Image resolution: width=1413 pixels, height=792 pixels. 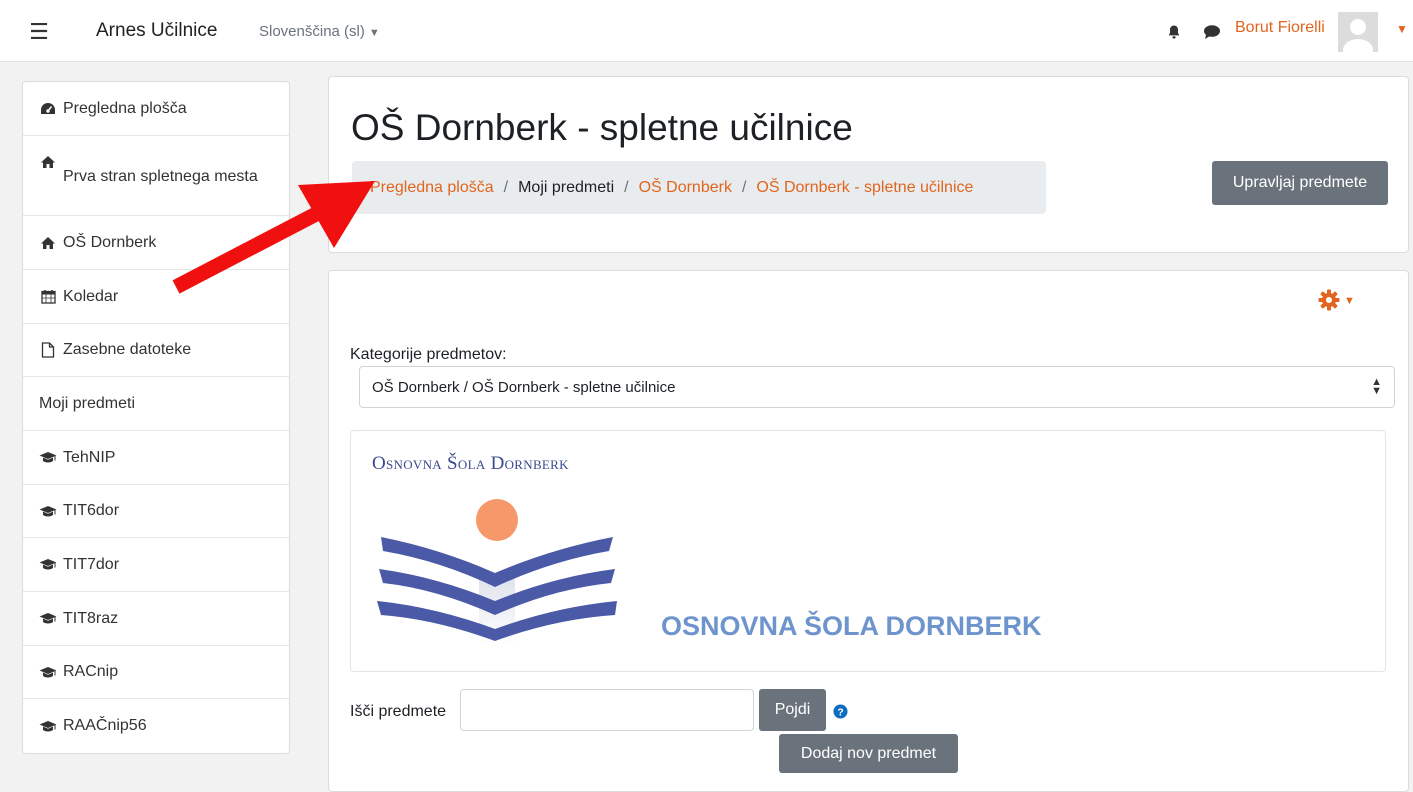 What do you see at coordinates (156, 404) in the screenshot?
I see `sidebar-item-my-courses: Moji predmeti` at bounding box center [156, 404].